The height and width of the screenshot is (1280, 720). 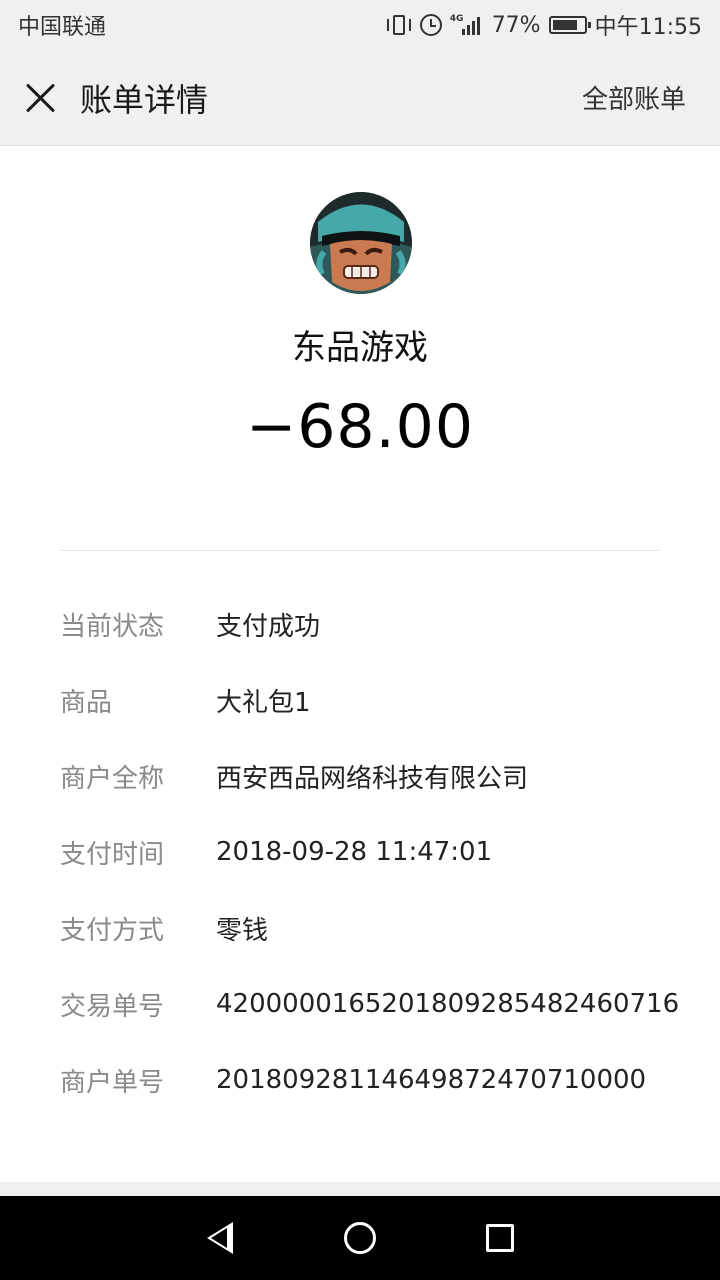 I want to click on detail-label: 支付时间, so click(x=112, y=854).